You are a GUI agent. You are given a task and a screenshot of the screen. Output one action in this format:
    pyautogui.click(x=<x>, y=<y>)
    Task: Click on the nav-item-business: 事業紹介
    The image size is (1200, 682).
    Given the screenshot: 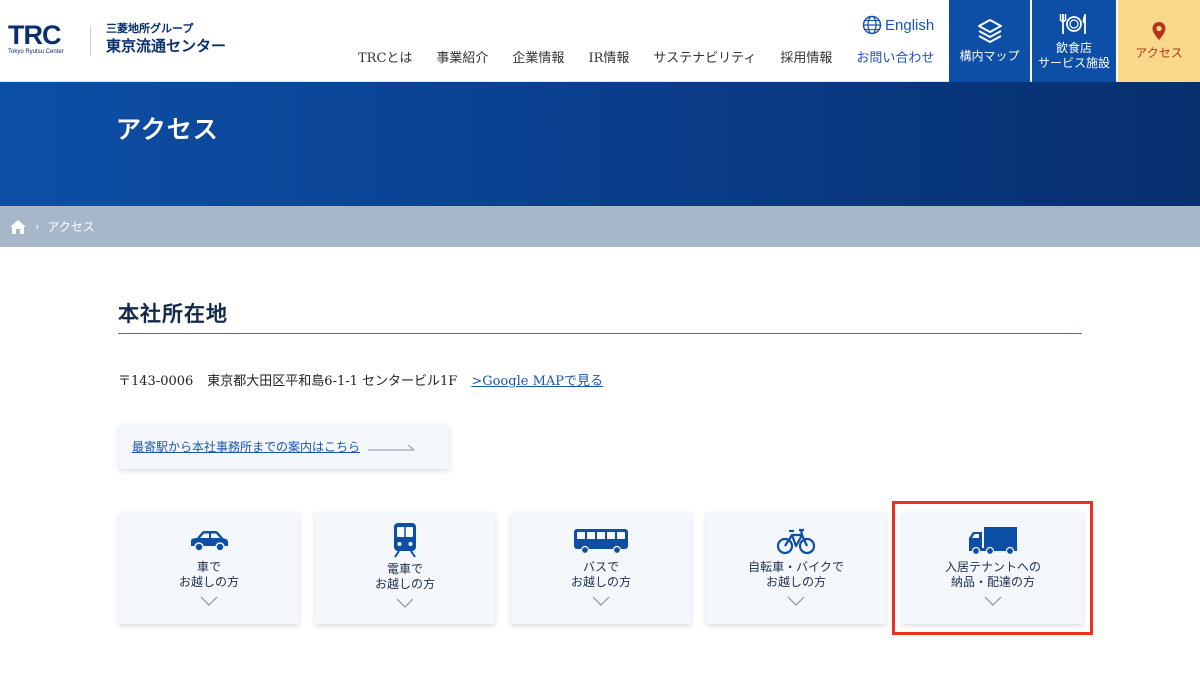 What is the action you would take?
    pyautogui.click(x=462, y=59)
    